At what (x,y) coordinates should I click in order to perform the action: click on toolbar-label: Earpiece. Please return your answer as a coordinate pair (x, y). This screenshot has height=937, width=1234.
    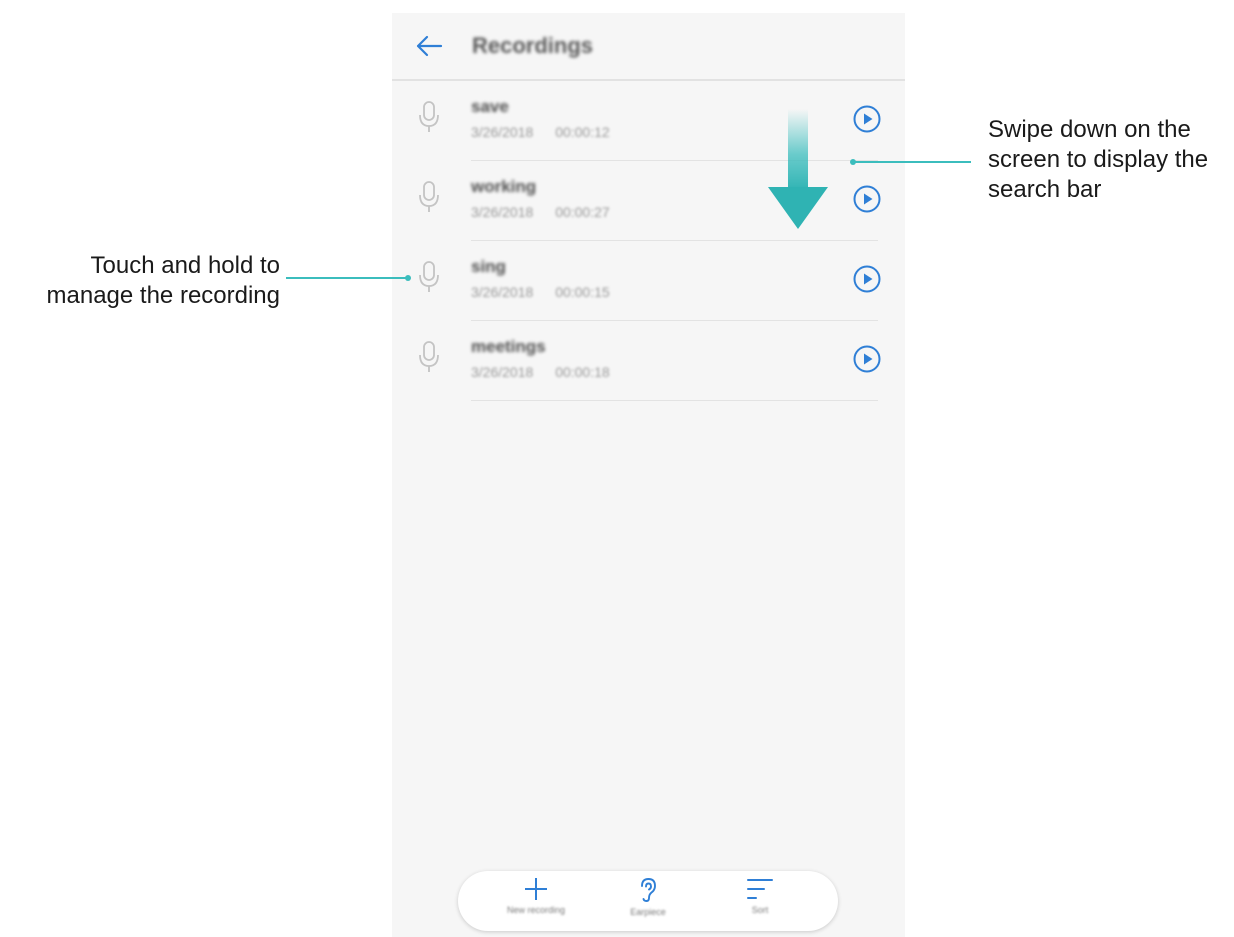
    Looking at the image, I should click on (648, 912).